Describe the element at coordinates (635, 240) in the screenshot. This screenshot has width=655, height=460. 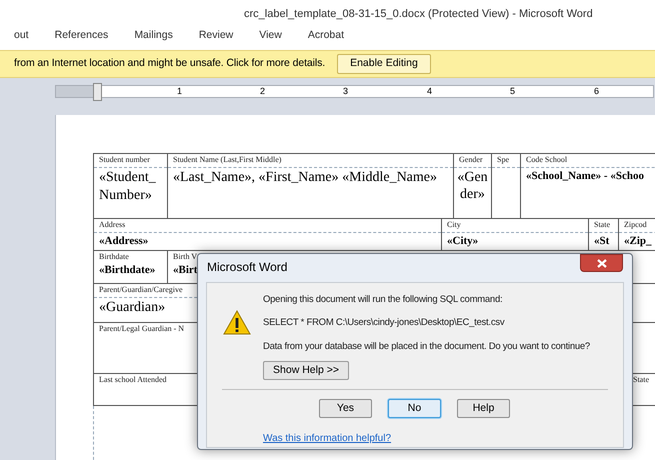
I see `merge-field: «Zip_` at that location.